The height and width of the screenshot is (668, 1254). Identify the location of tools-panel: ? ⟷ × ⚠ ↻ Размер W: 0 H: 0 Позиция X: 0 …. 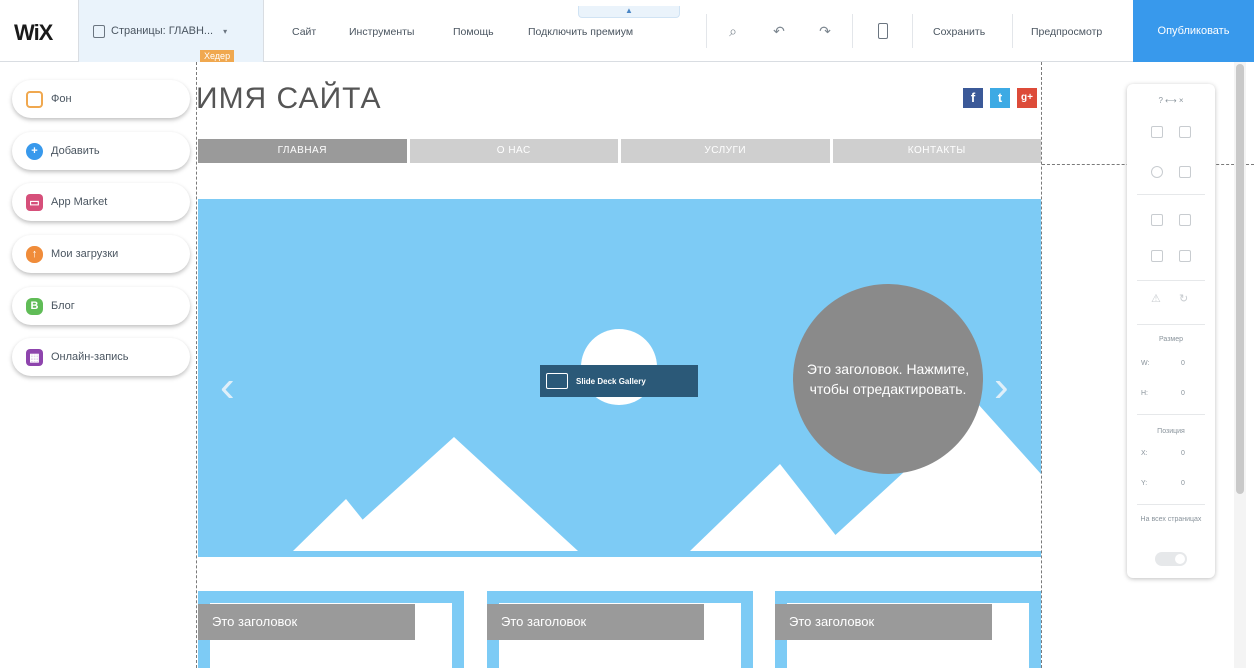
(1171, 331).